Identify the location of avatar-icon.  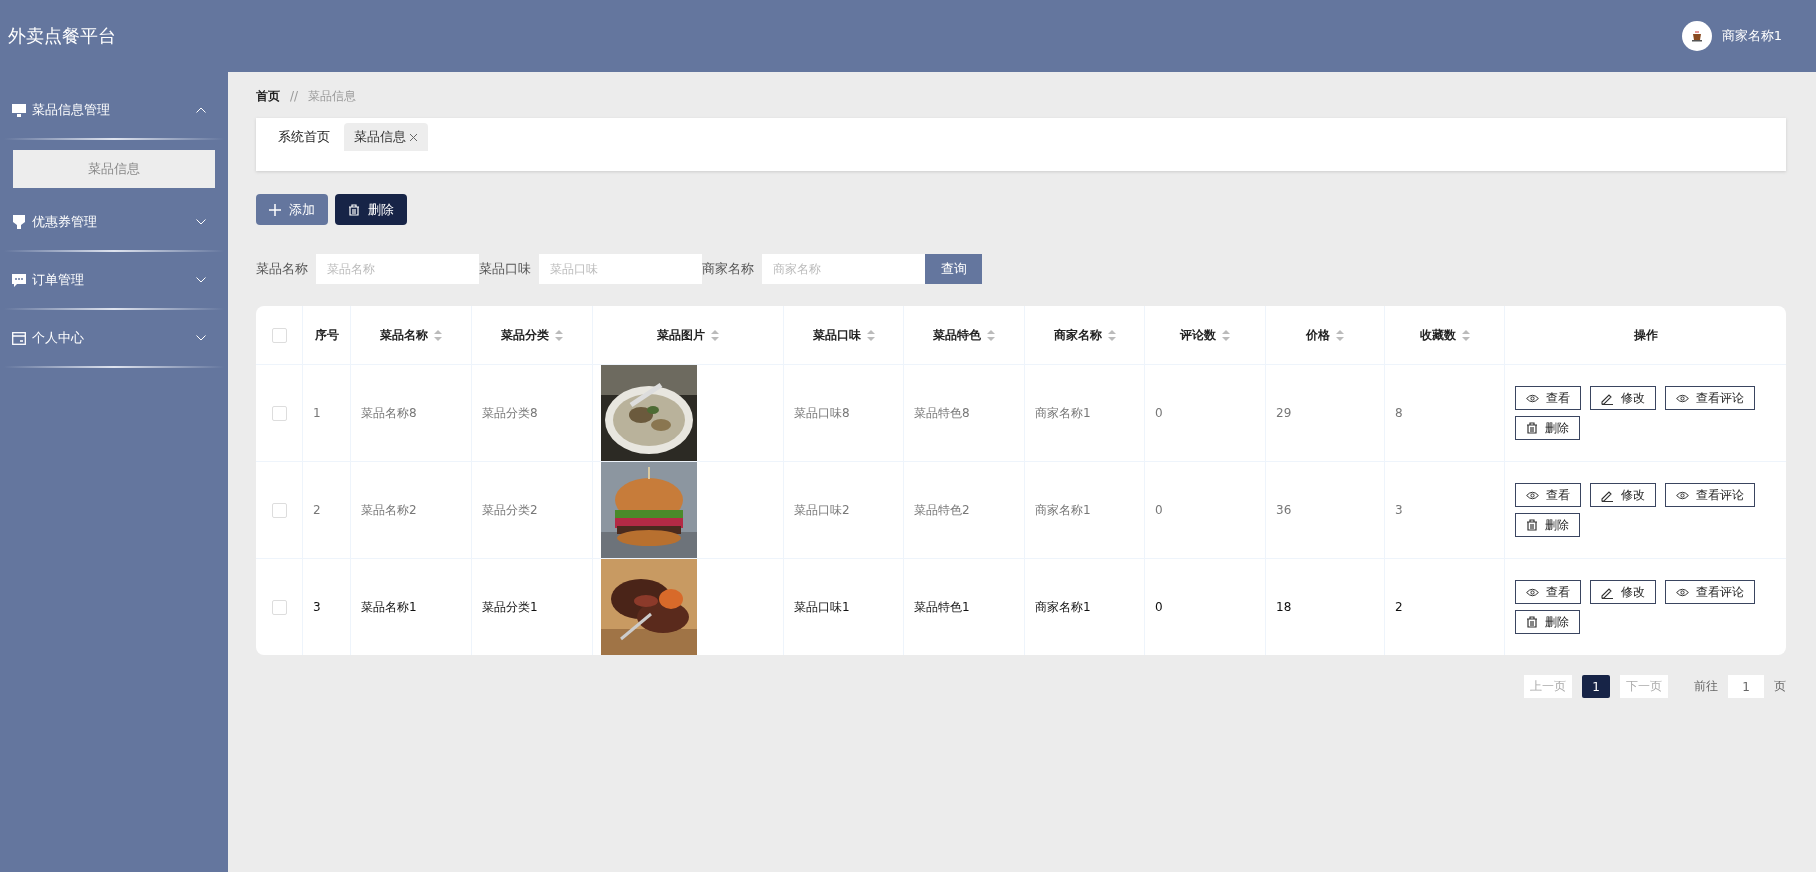
(1696, 36).